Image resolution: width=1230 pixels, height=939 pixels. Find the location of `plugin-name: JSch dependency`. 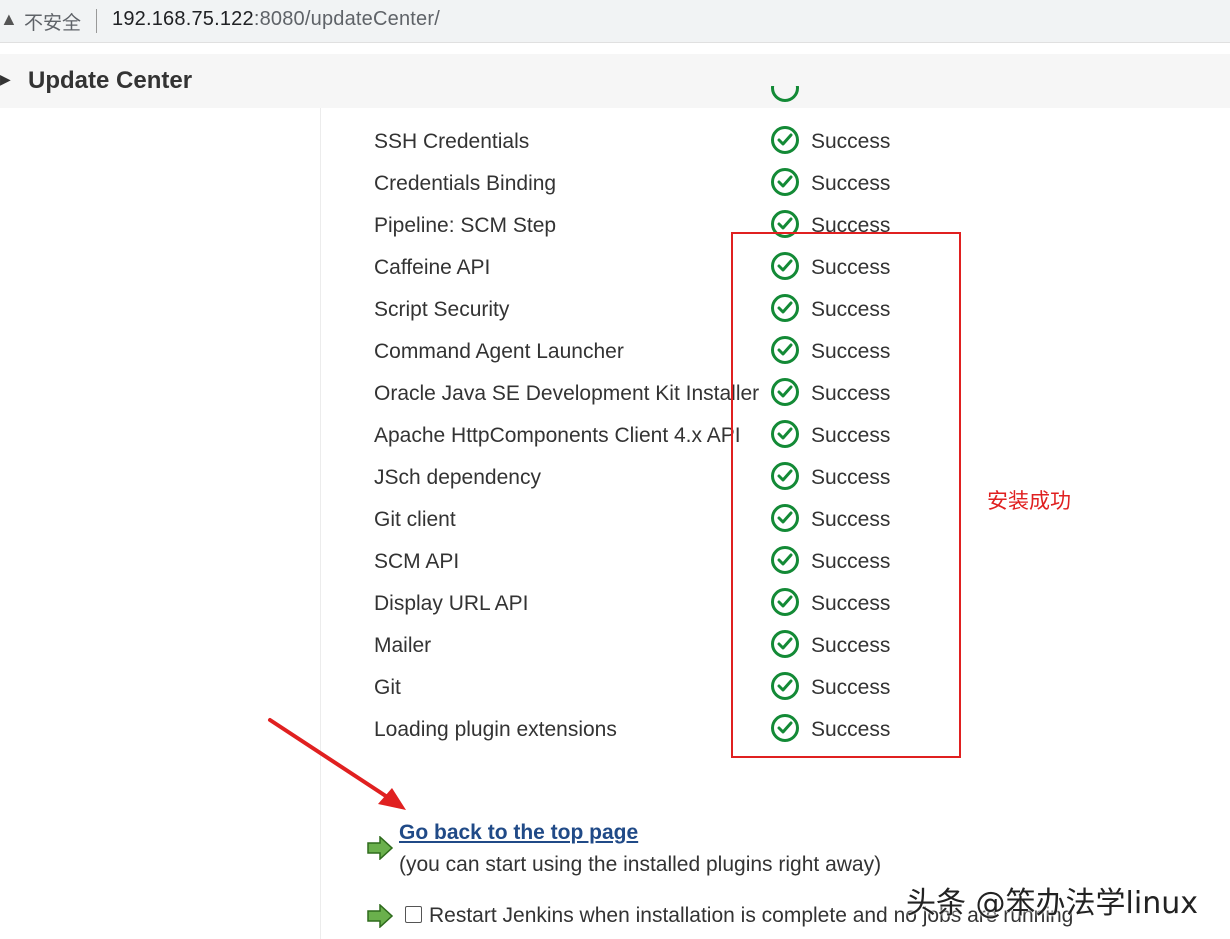

plugin-name: JSch dependency is located at coordinates (457, 477).